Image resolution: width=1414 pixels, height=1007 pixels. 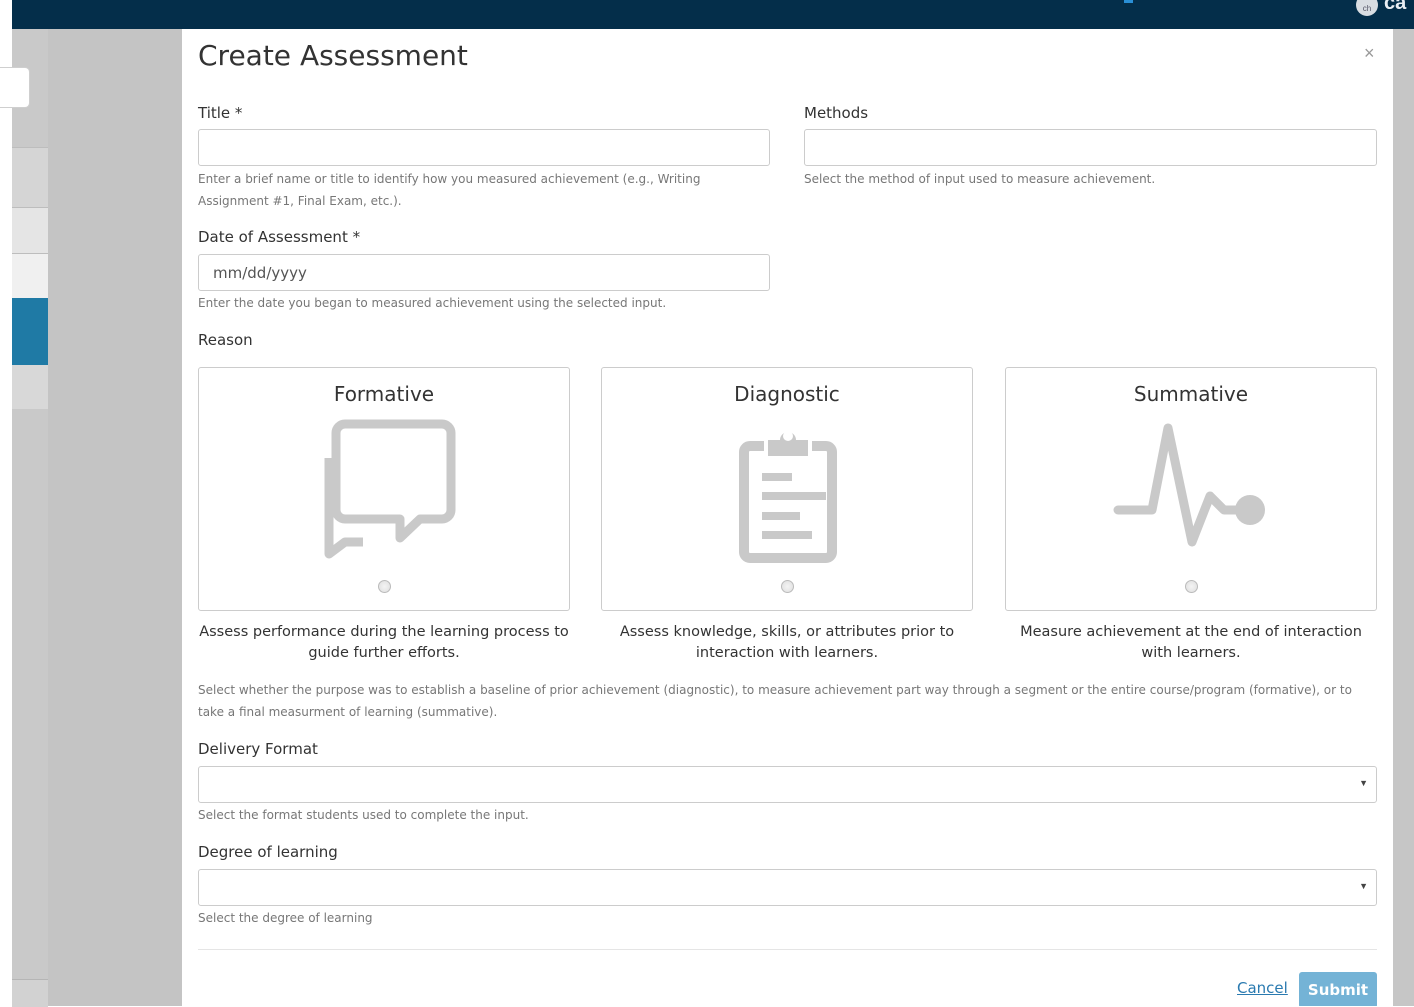 I want to click on close-icon: ×, so click(x=1369, y=53).